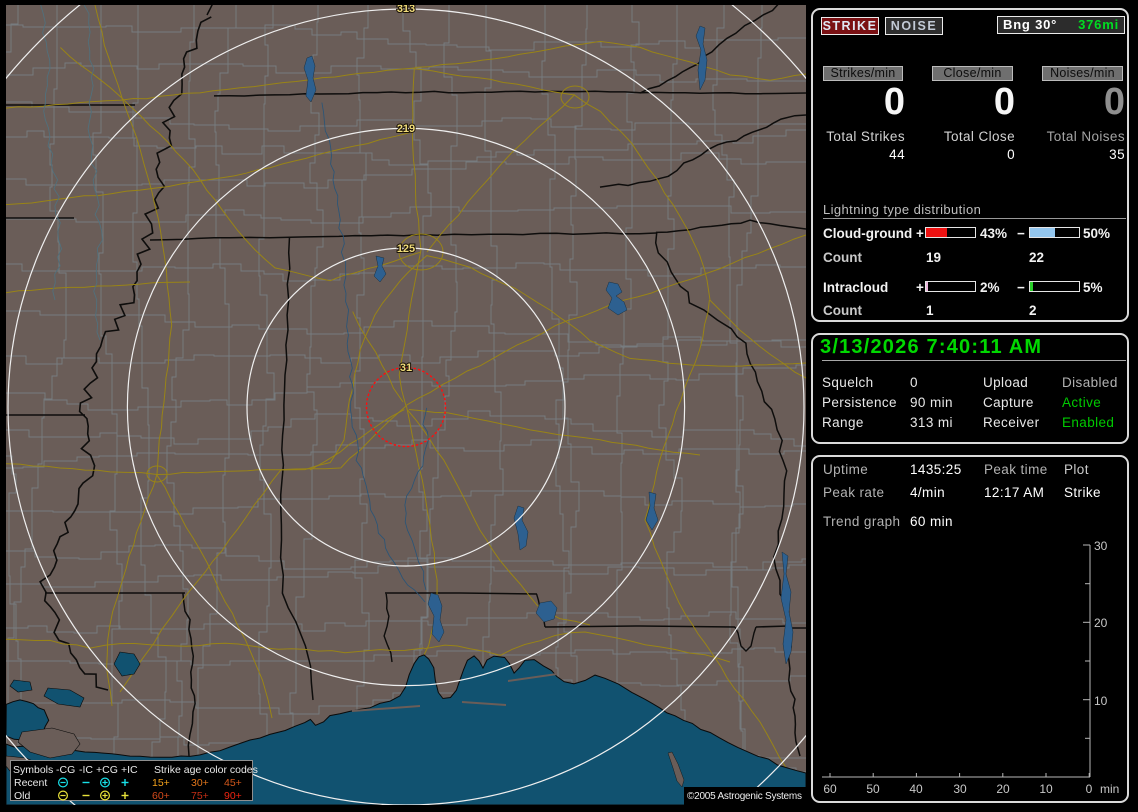  Describe the element at coordinates (86, 770) in the screenshot. I see `svg-text: -IC` at that location.